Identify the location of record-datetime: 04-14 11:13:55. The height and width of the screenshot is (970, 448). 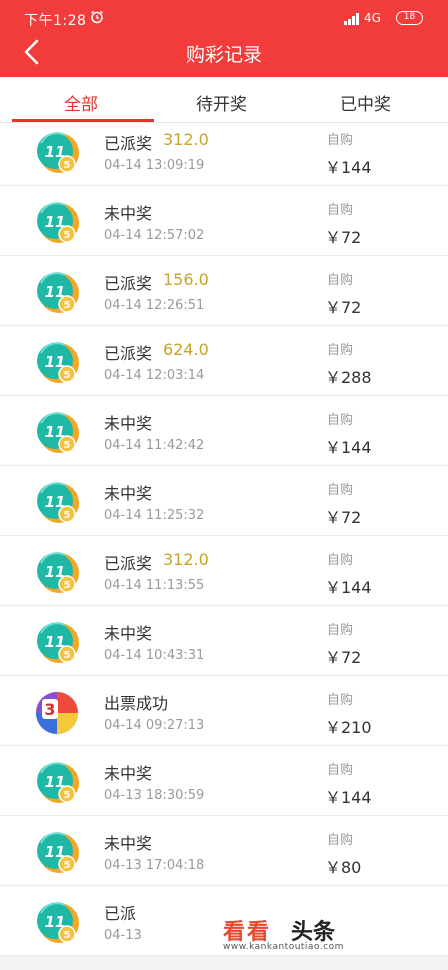
(154, 585).